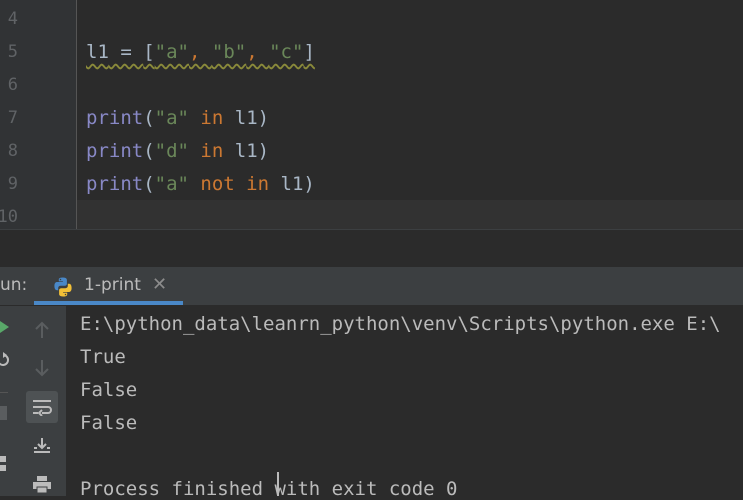  What do you see at coordinates (286, 52) in the screenshot?
I see `string-token: "c"` at bounding box center [286, 52].